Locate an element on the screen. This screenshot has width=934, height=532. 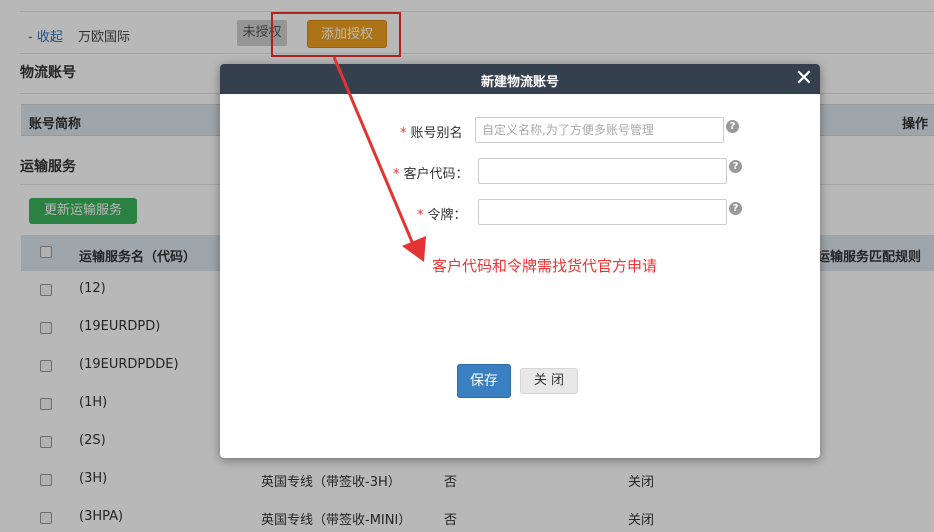
form-row-alias: *账号别名 ? is located at coordinates (520, 130).